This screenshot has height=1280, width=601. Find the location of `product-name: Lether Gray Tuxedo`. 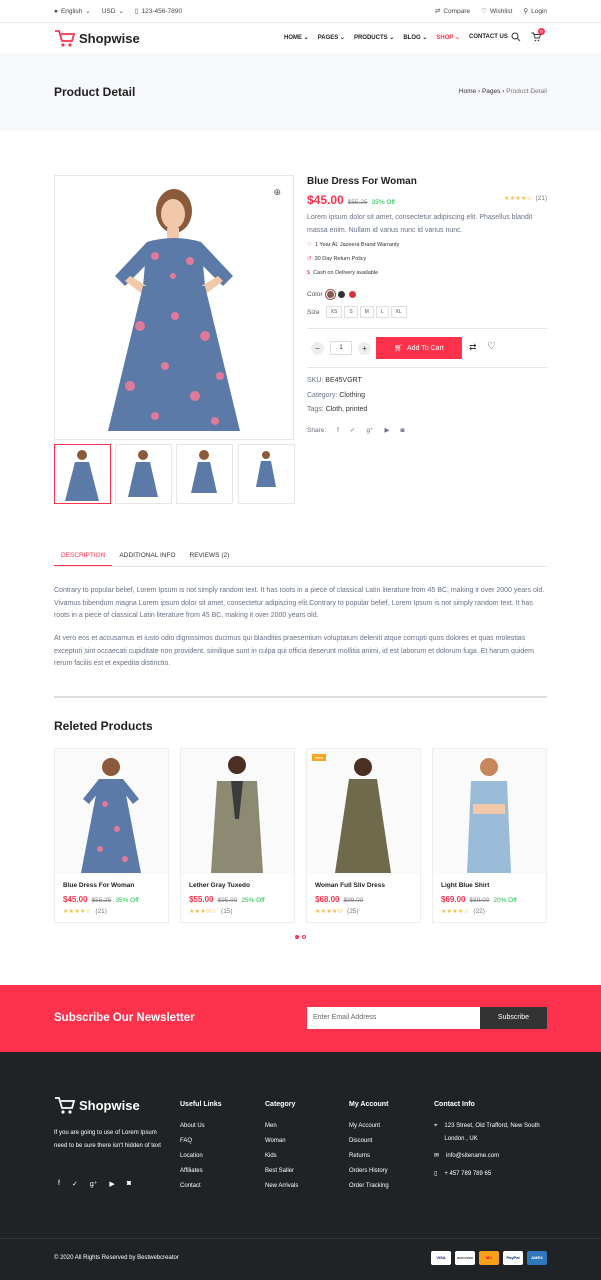

product-name: Lether Gray Tuxedo is located at coordinates (219, 885).